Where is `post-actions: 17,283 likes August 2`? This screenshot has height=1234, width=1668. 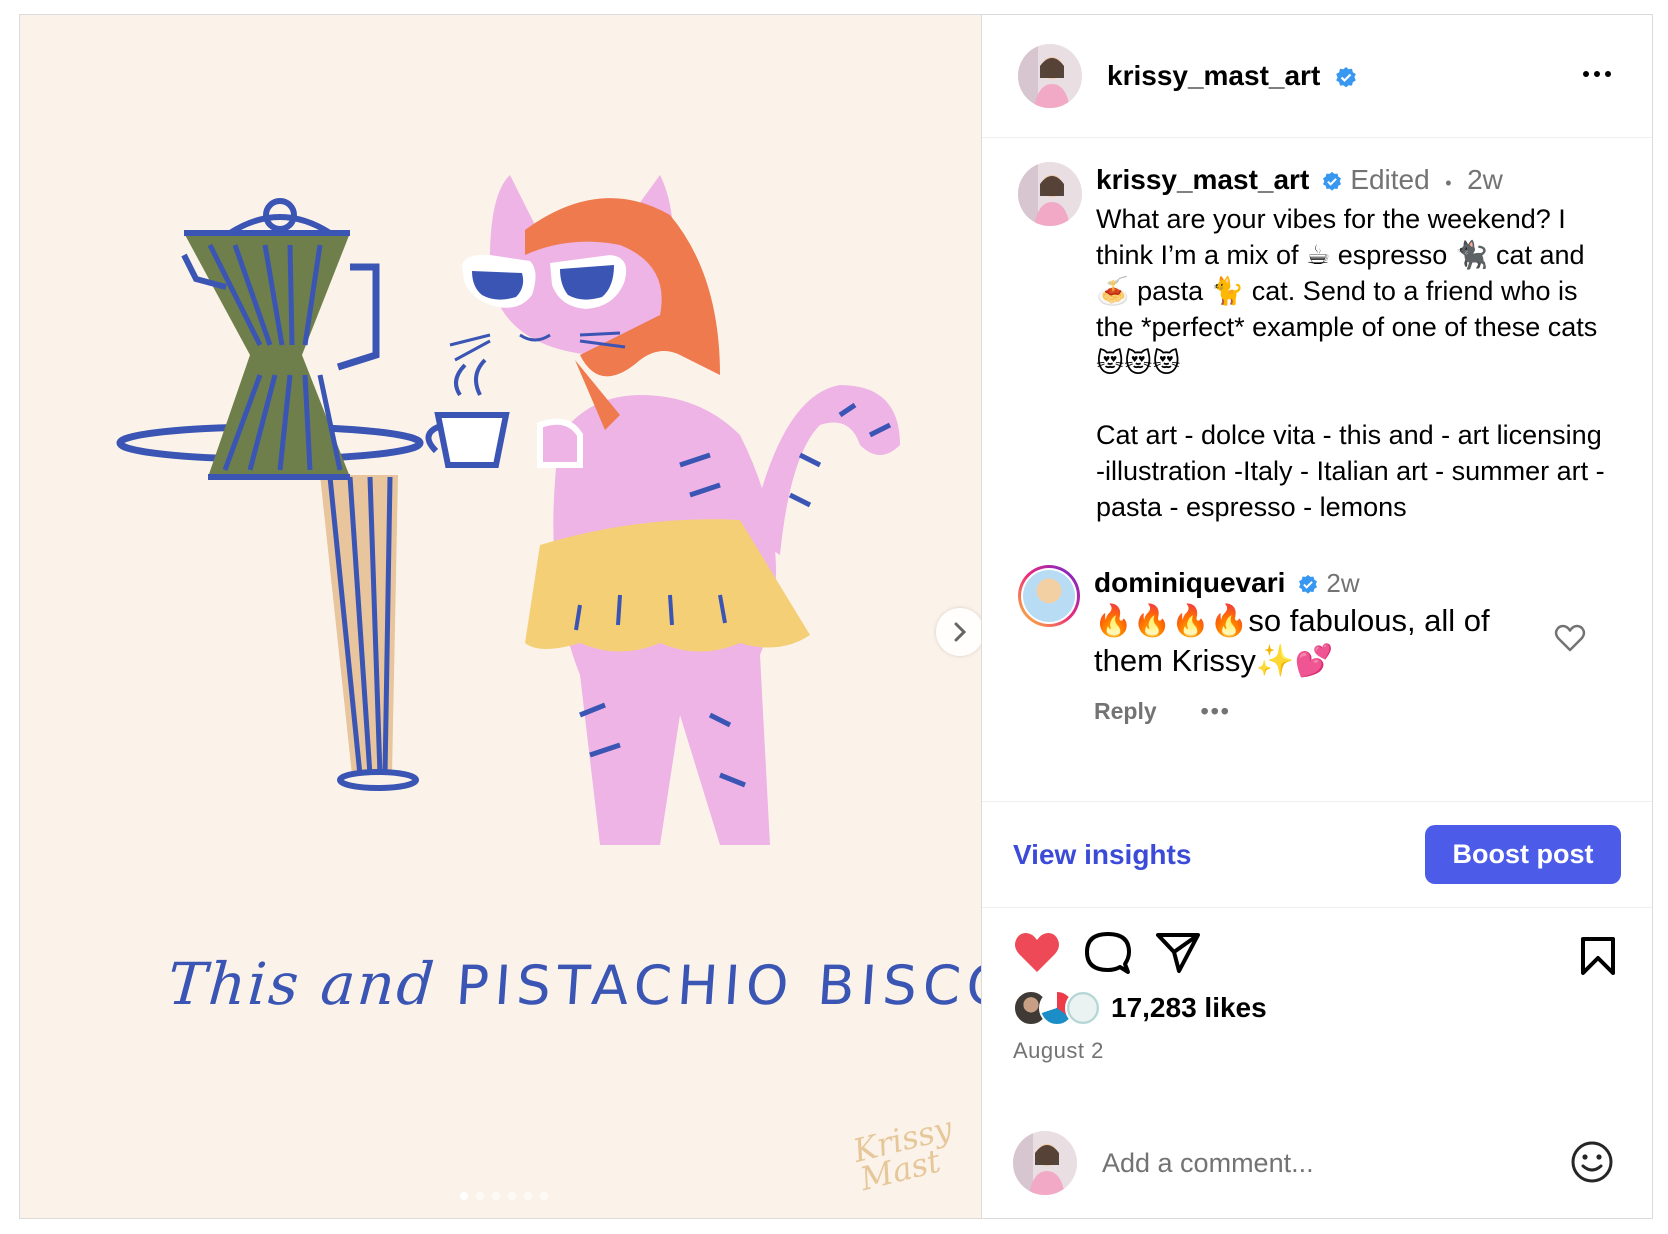 post-actions: 17,283 likes August 2 is located at coordinates (1317, 1008).